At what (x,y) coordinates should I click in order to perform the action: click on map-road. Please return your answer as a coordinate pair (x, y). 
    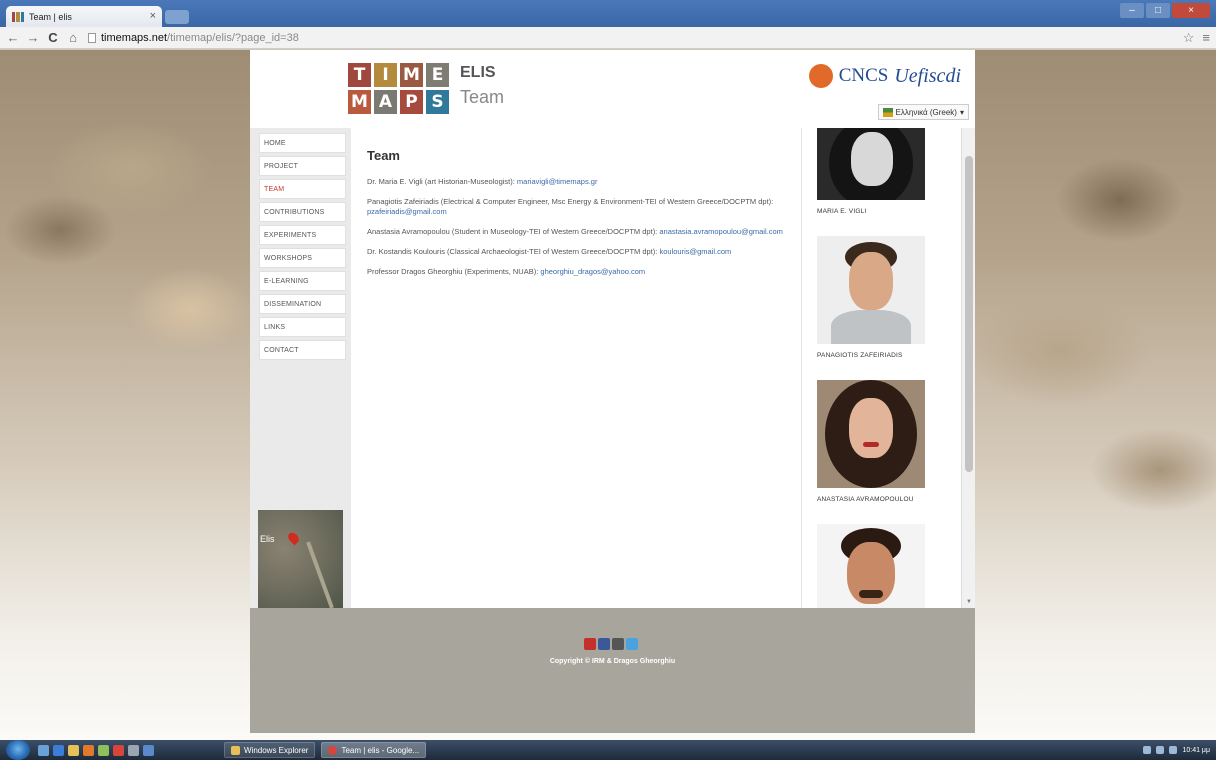
    Looking at the image, I should click on (320, 574).